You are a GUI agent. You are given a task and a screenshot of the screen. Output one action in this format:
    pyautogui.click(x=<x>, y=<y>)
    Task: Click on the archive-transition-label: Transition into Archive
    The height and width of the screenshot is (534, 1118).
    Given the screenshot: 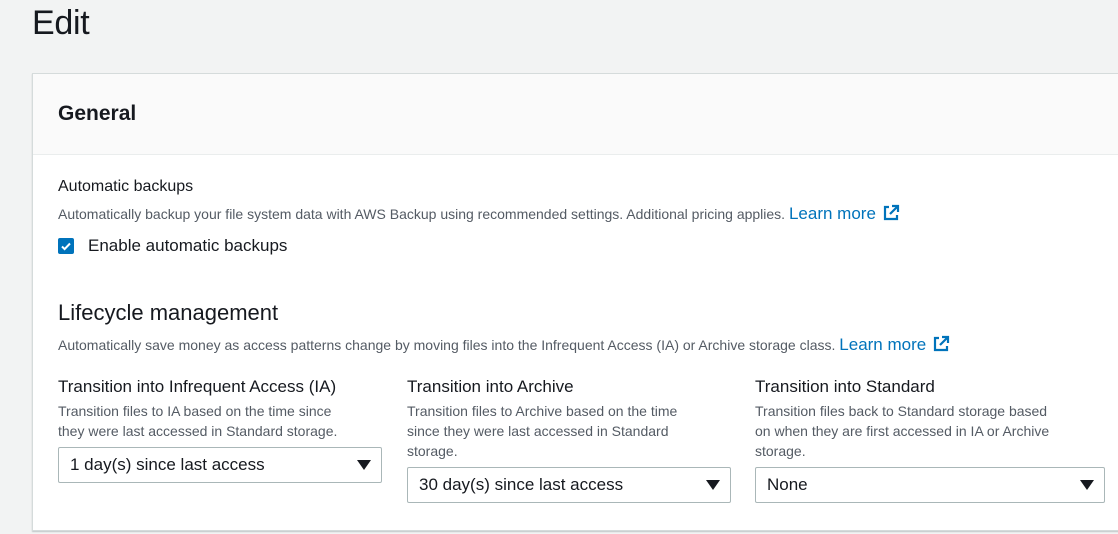 What is the action you would take?
    pyautogui.click(x=490, y=386)
    